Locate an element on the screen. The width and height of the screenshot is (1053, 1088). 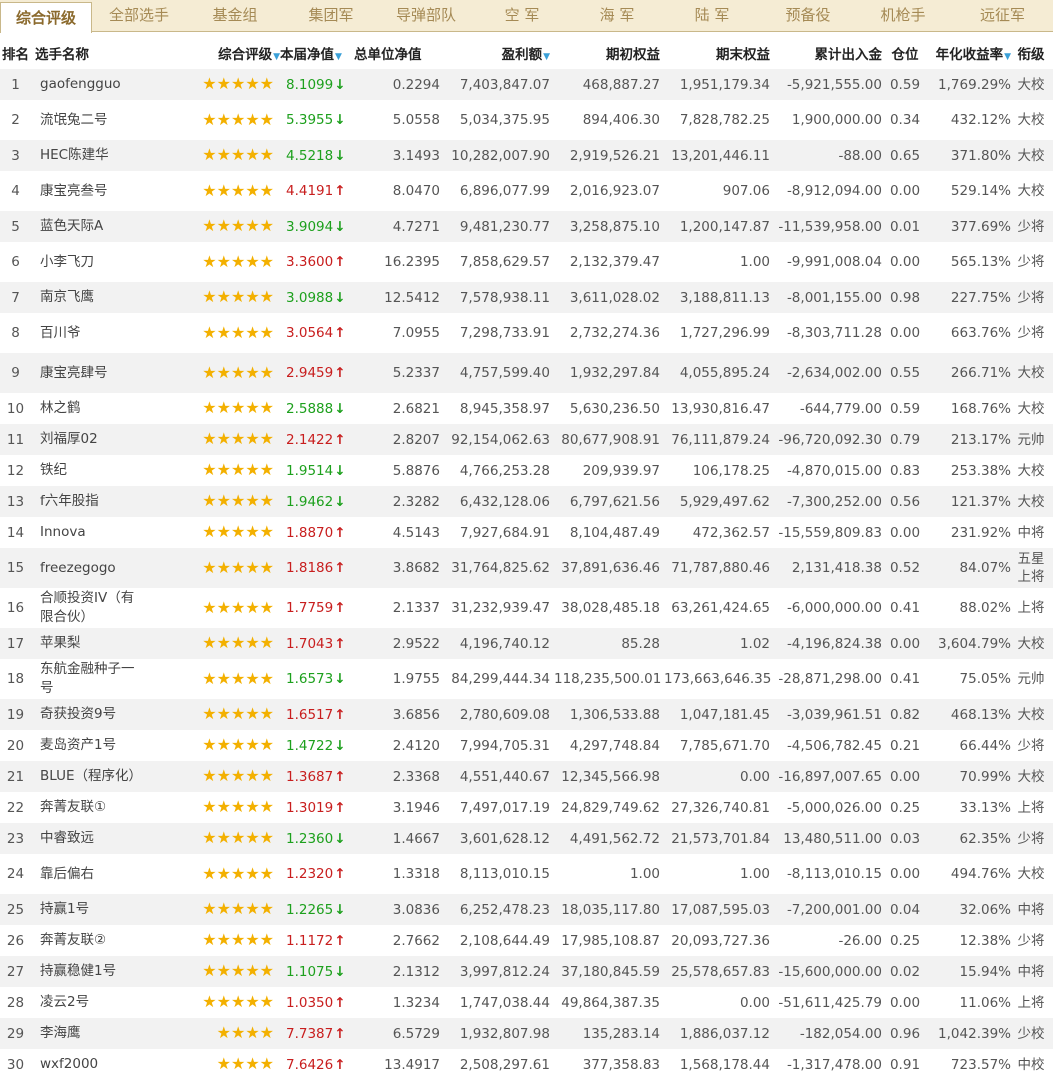
player-name-link: 林之鹤 is located at coordinates (90, 408).